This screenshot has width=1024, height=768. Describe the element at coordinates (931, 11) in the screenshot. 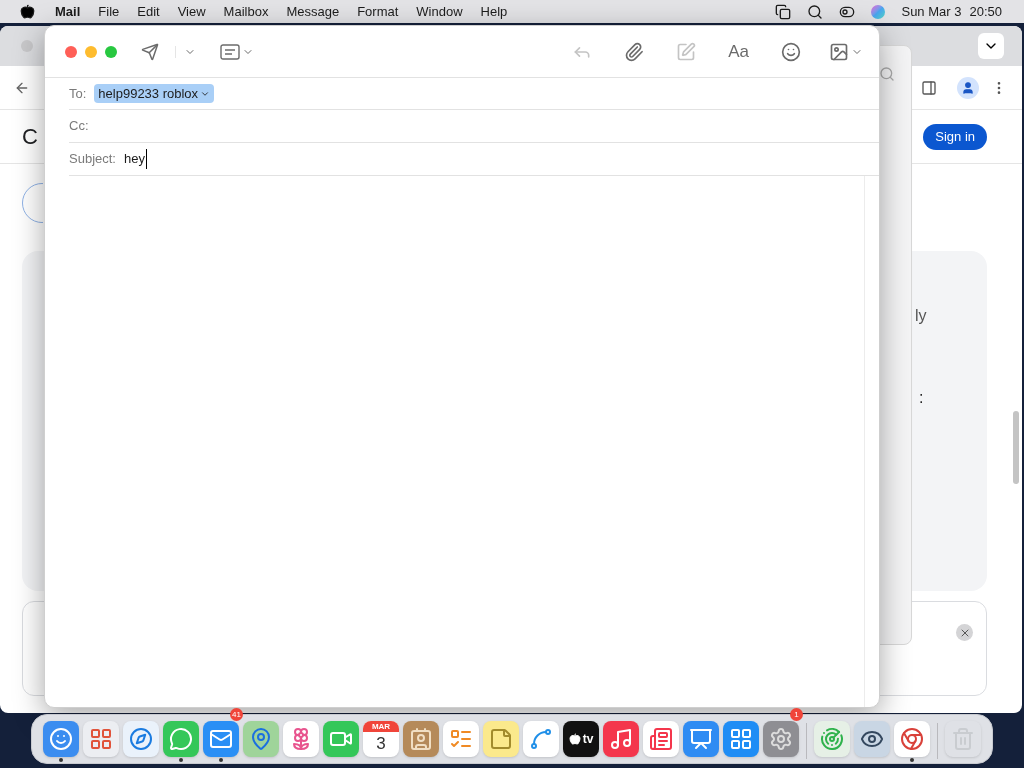

I see `menu-bar-date: Sun Mar 3` at that location.